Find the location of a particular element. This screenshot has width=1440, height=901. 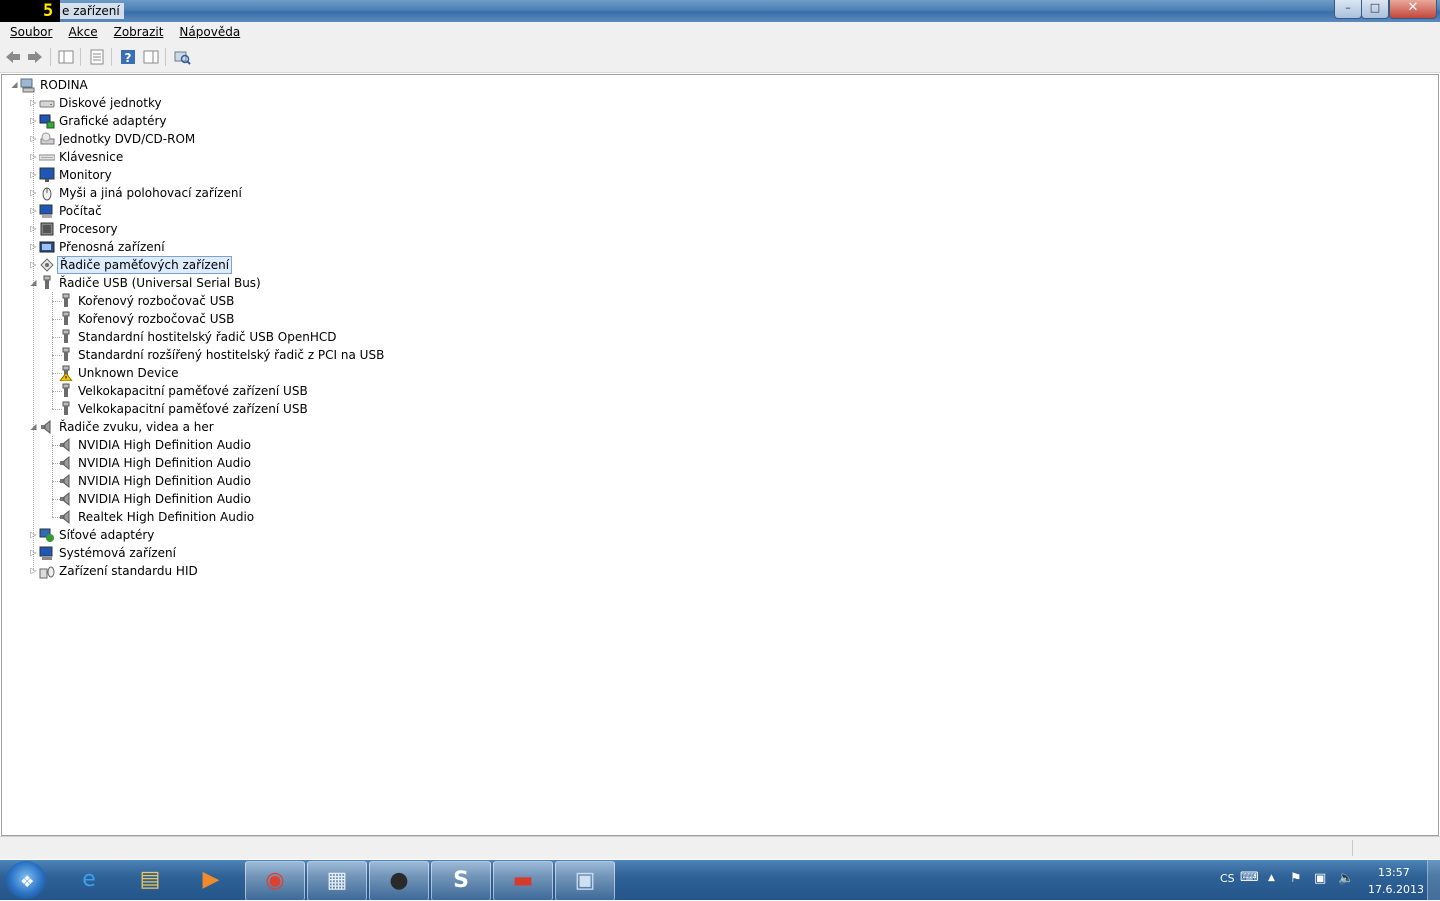

chrome-icon: ◉ is located at coordinates (275, 881).